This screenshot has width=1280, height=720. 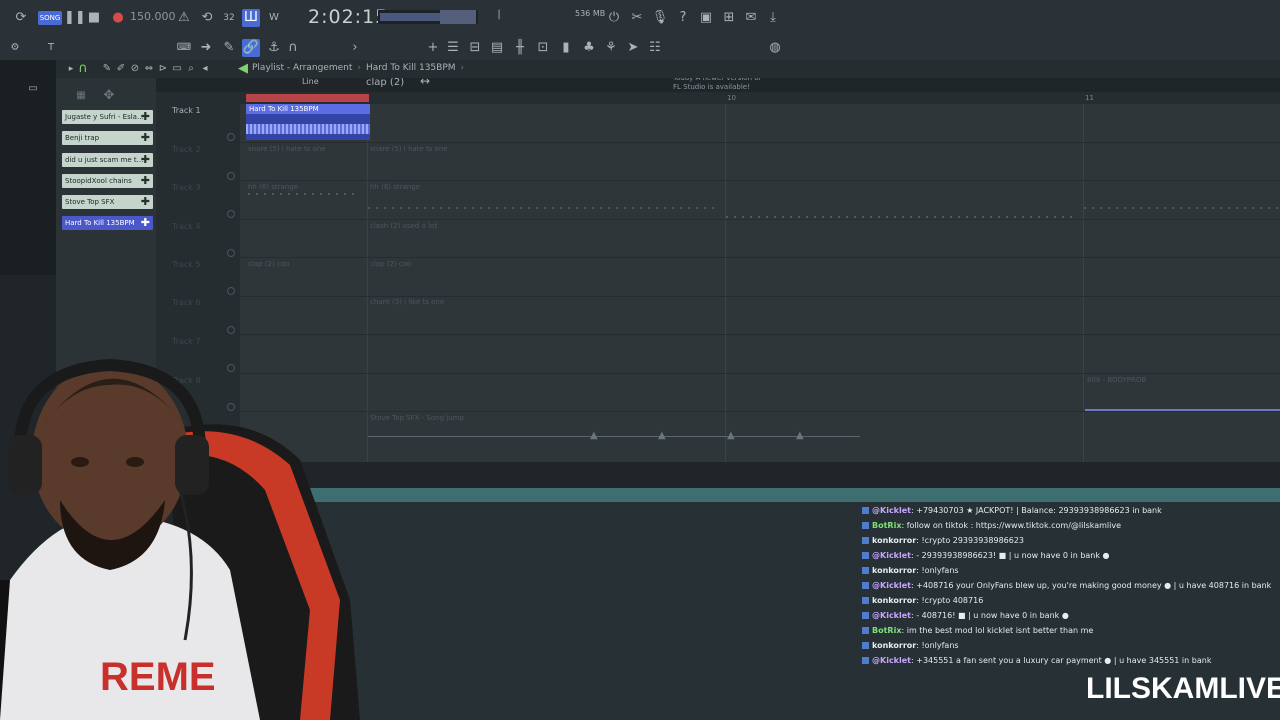 What do you see at coordinates (497, 48) in the screenshot?
I see `channel-rack-icon: ▤` at bounding box center [497, 48].